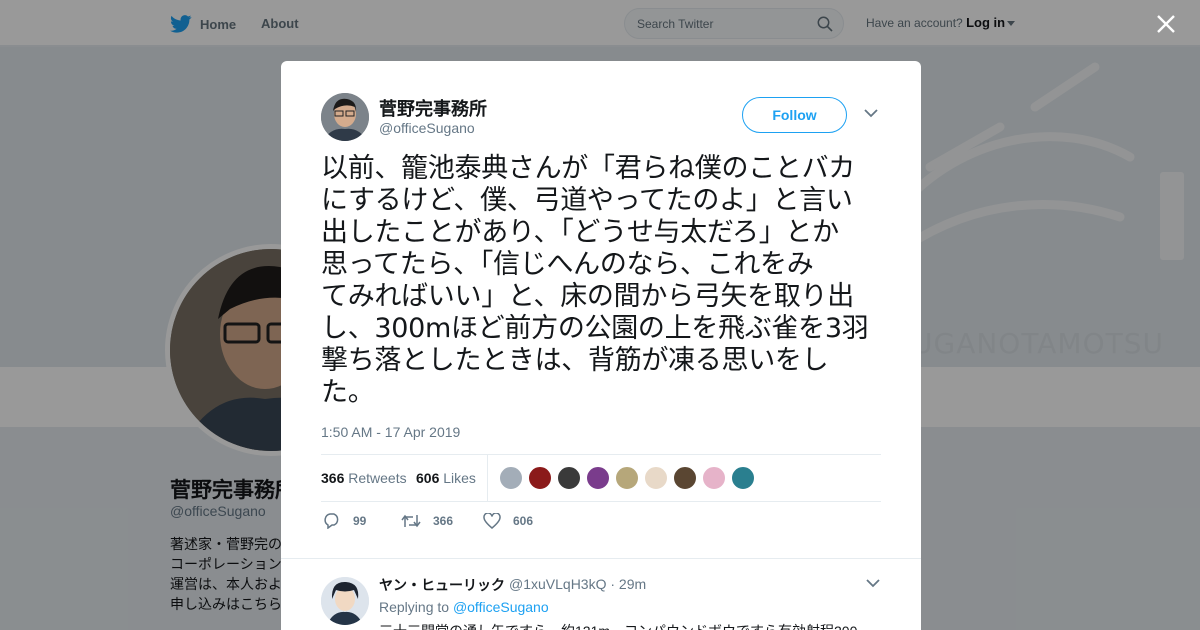 This screenshot has height=630, width=1200. I want to click on reply-count: 99, so click(360, 521).